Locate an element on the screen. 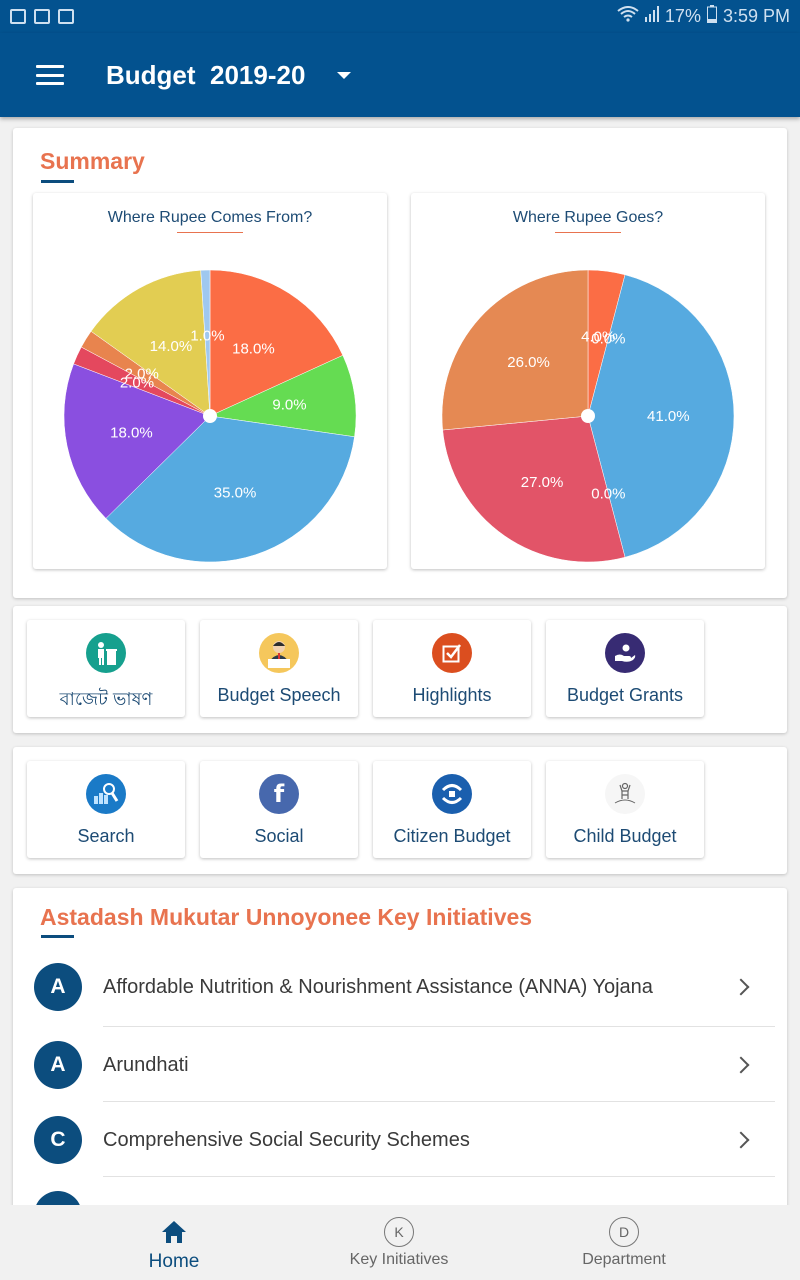 The width and height of the screenshot is (800, 1280). home-icon is located at coordinates (174, 1232).